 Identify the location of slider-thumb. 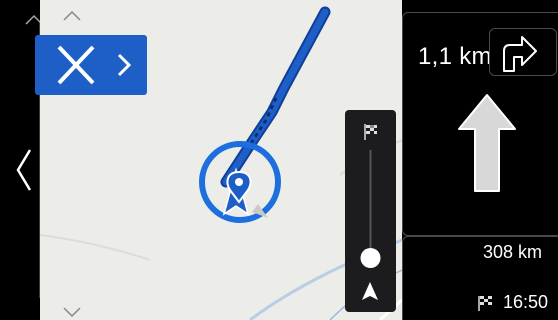
(370, 258).